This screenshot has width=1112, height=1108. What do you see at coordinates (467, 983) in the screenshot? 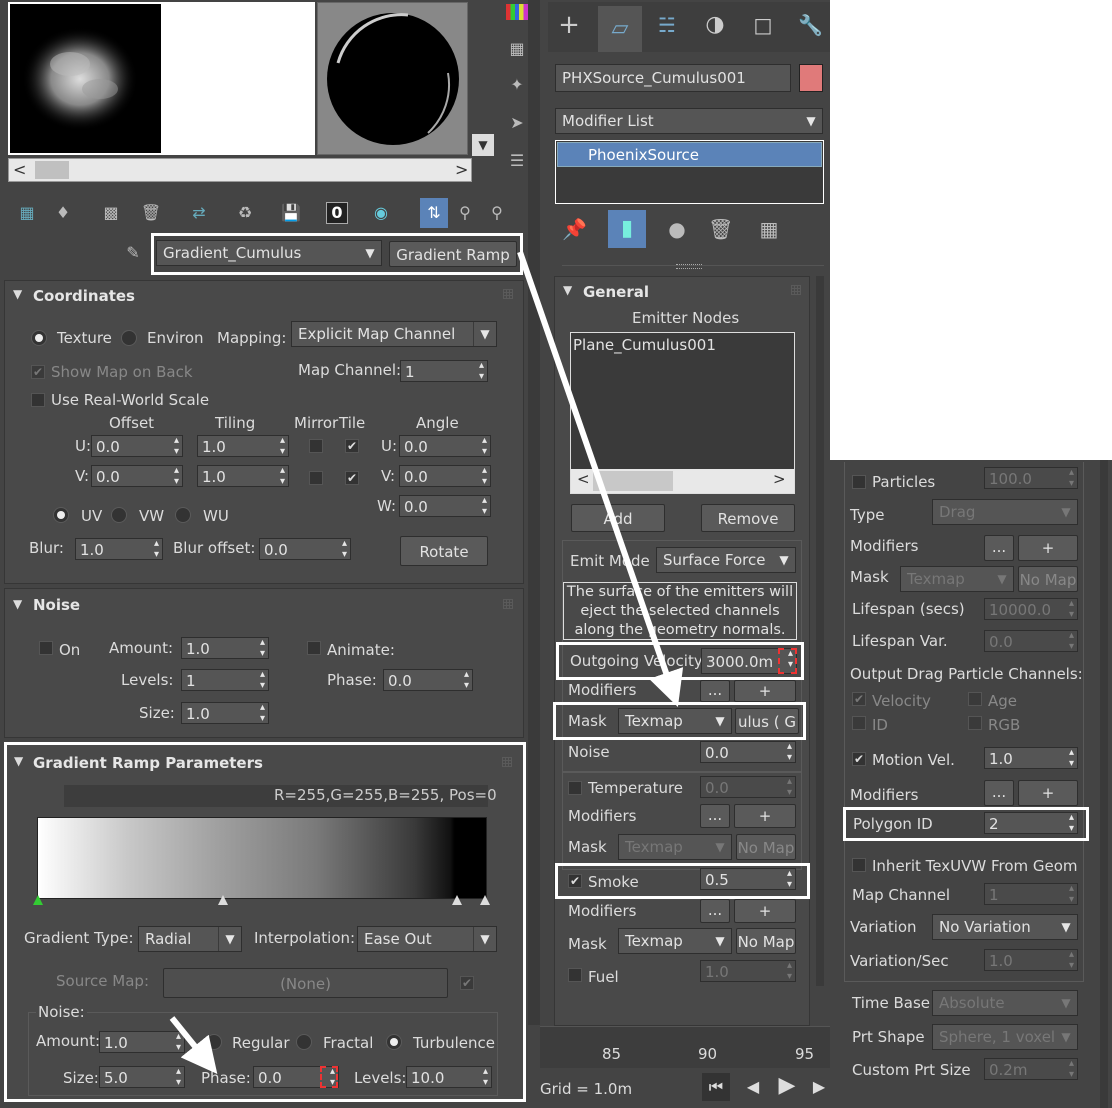
I see `source-map-checkbox: ✔` at bounding box center [467, 983].